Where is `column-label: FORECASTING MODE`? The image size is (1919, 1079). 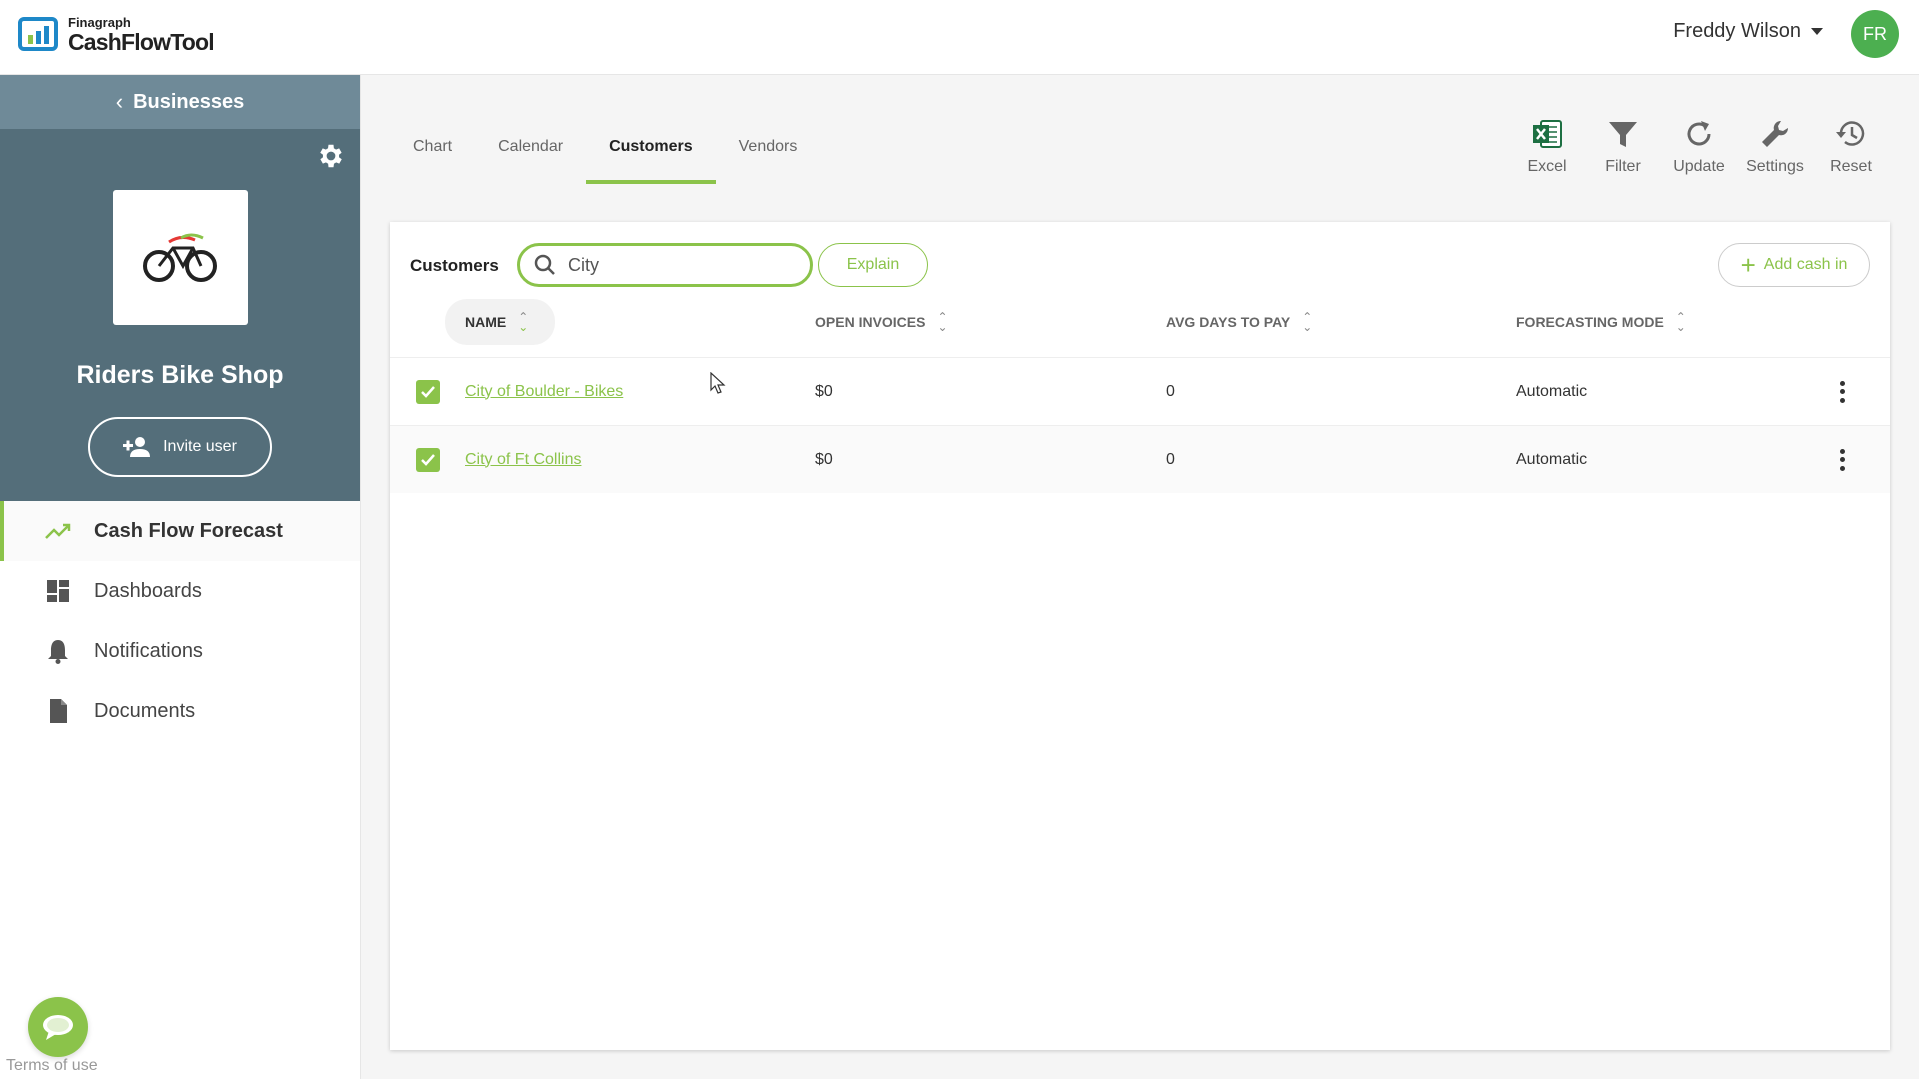
column-label: FORECASTING MODE is located at coordinates (1590, 322).